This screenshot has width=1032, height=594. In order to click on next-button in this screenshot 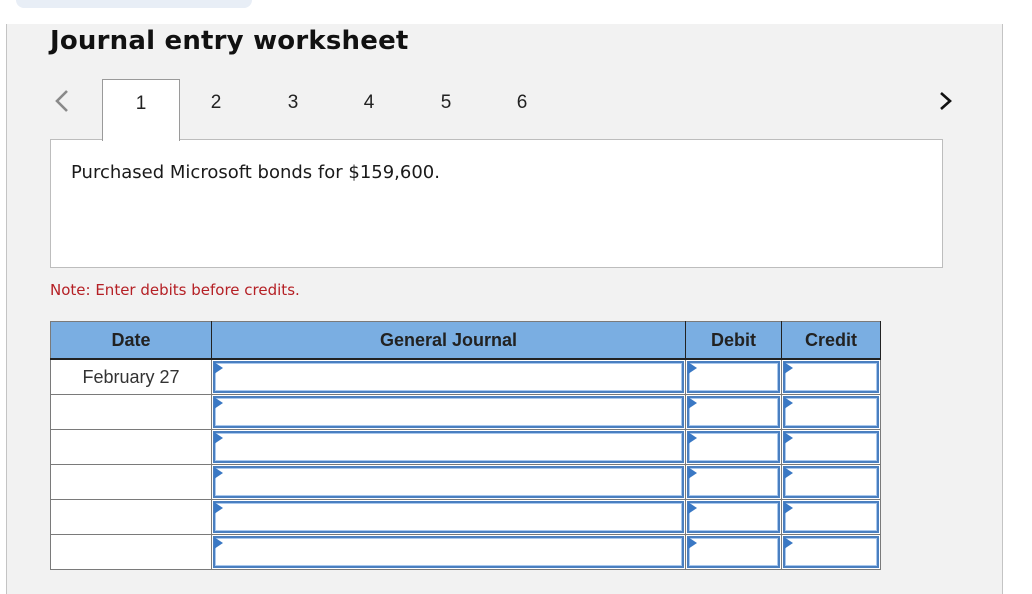, I will do `click(946, 101)`.